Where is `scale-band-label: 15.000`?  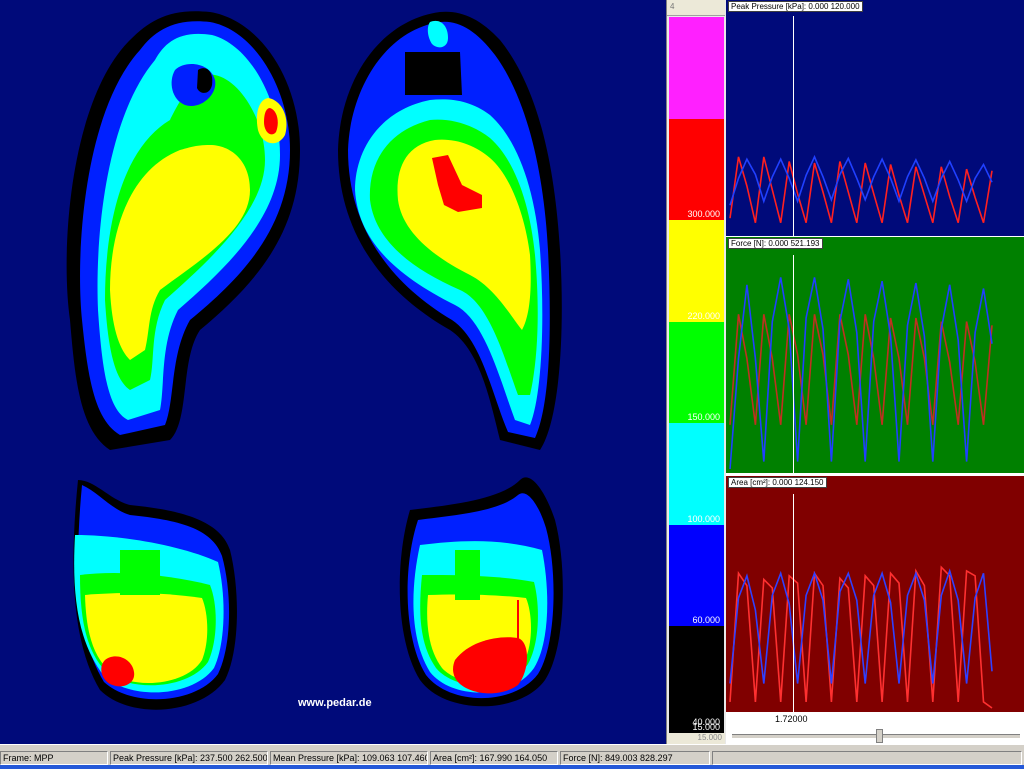
scale-band-label: 15.000 is located at coordinates (706, 727).